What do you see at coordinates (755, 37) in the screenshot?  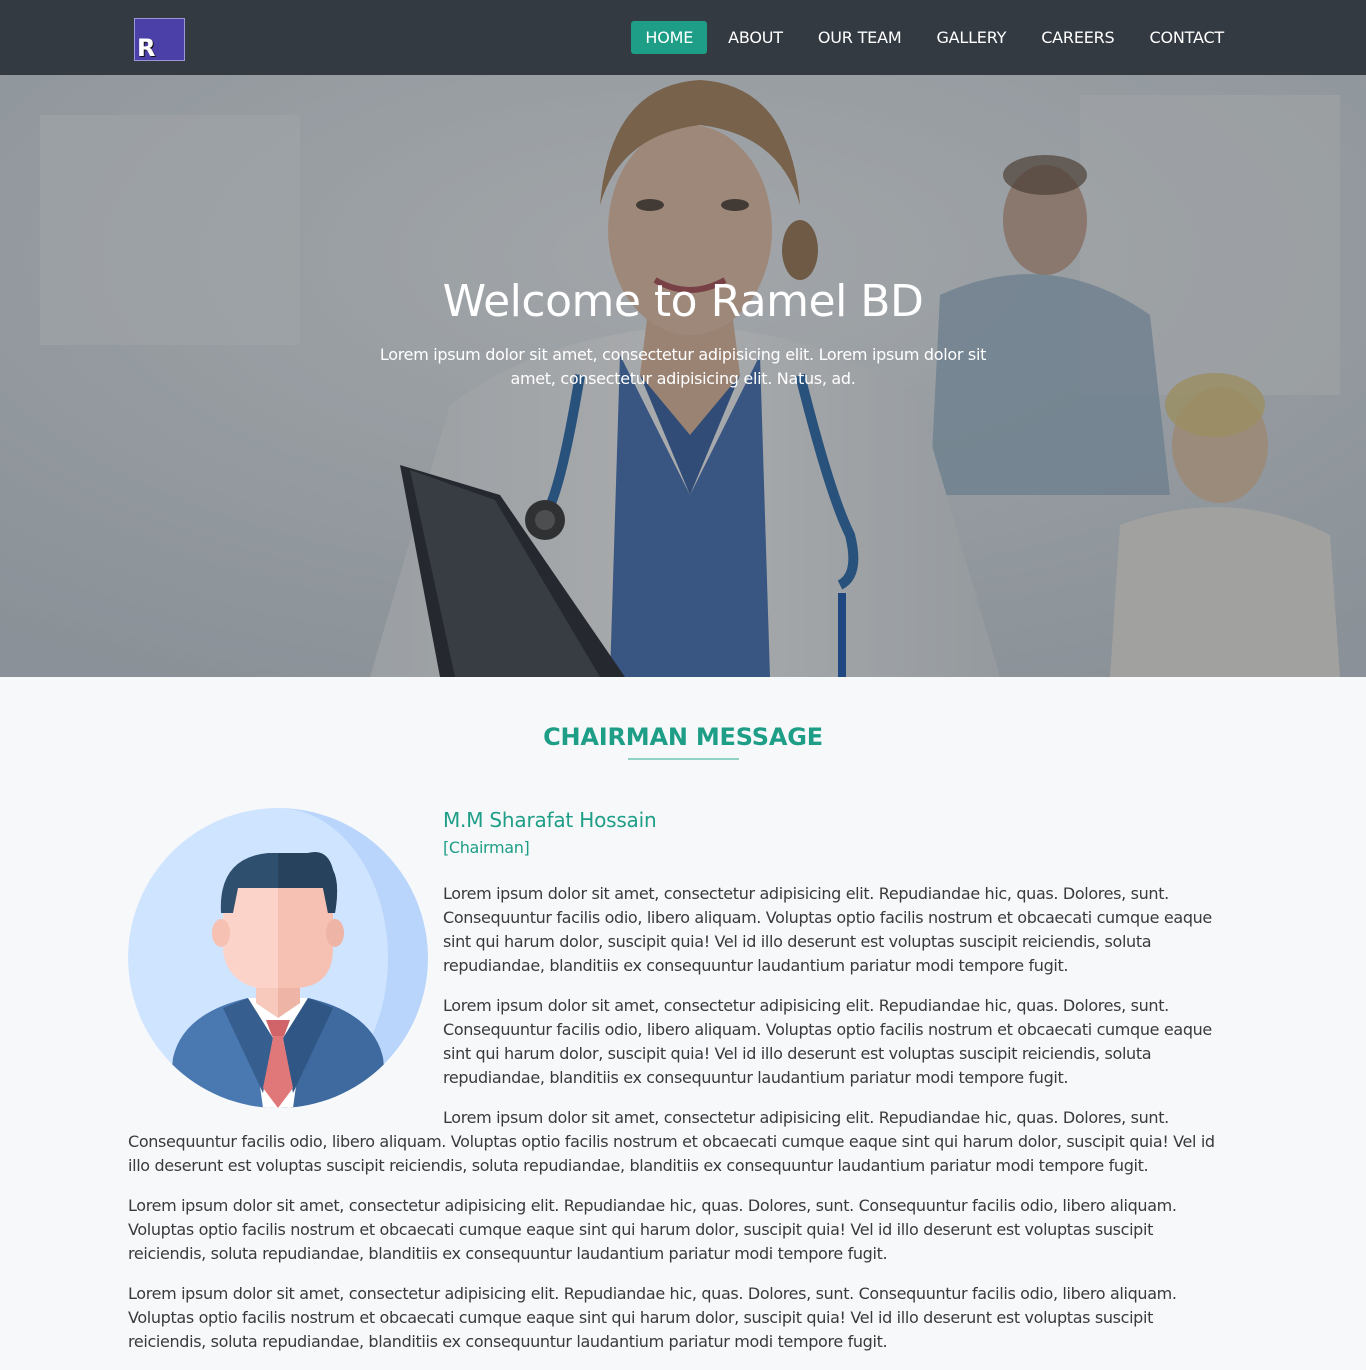 I see `nav-link-about: ABOUT` at bounding box center [755, 37].